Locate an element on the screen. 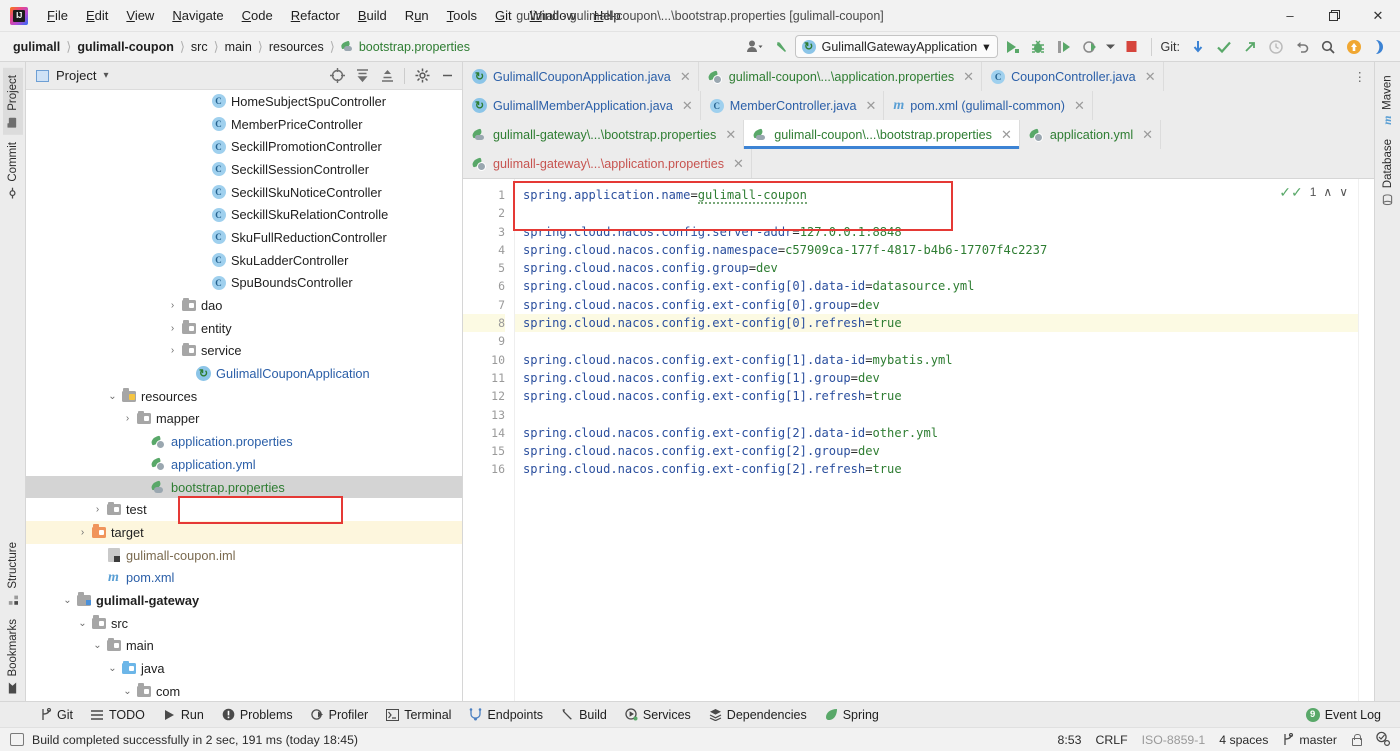 This screenshot has height=751, width=1400. tree-node-application-properties: application.properties is located at coordinates (244, 441).